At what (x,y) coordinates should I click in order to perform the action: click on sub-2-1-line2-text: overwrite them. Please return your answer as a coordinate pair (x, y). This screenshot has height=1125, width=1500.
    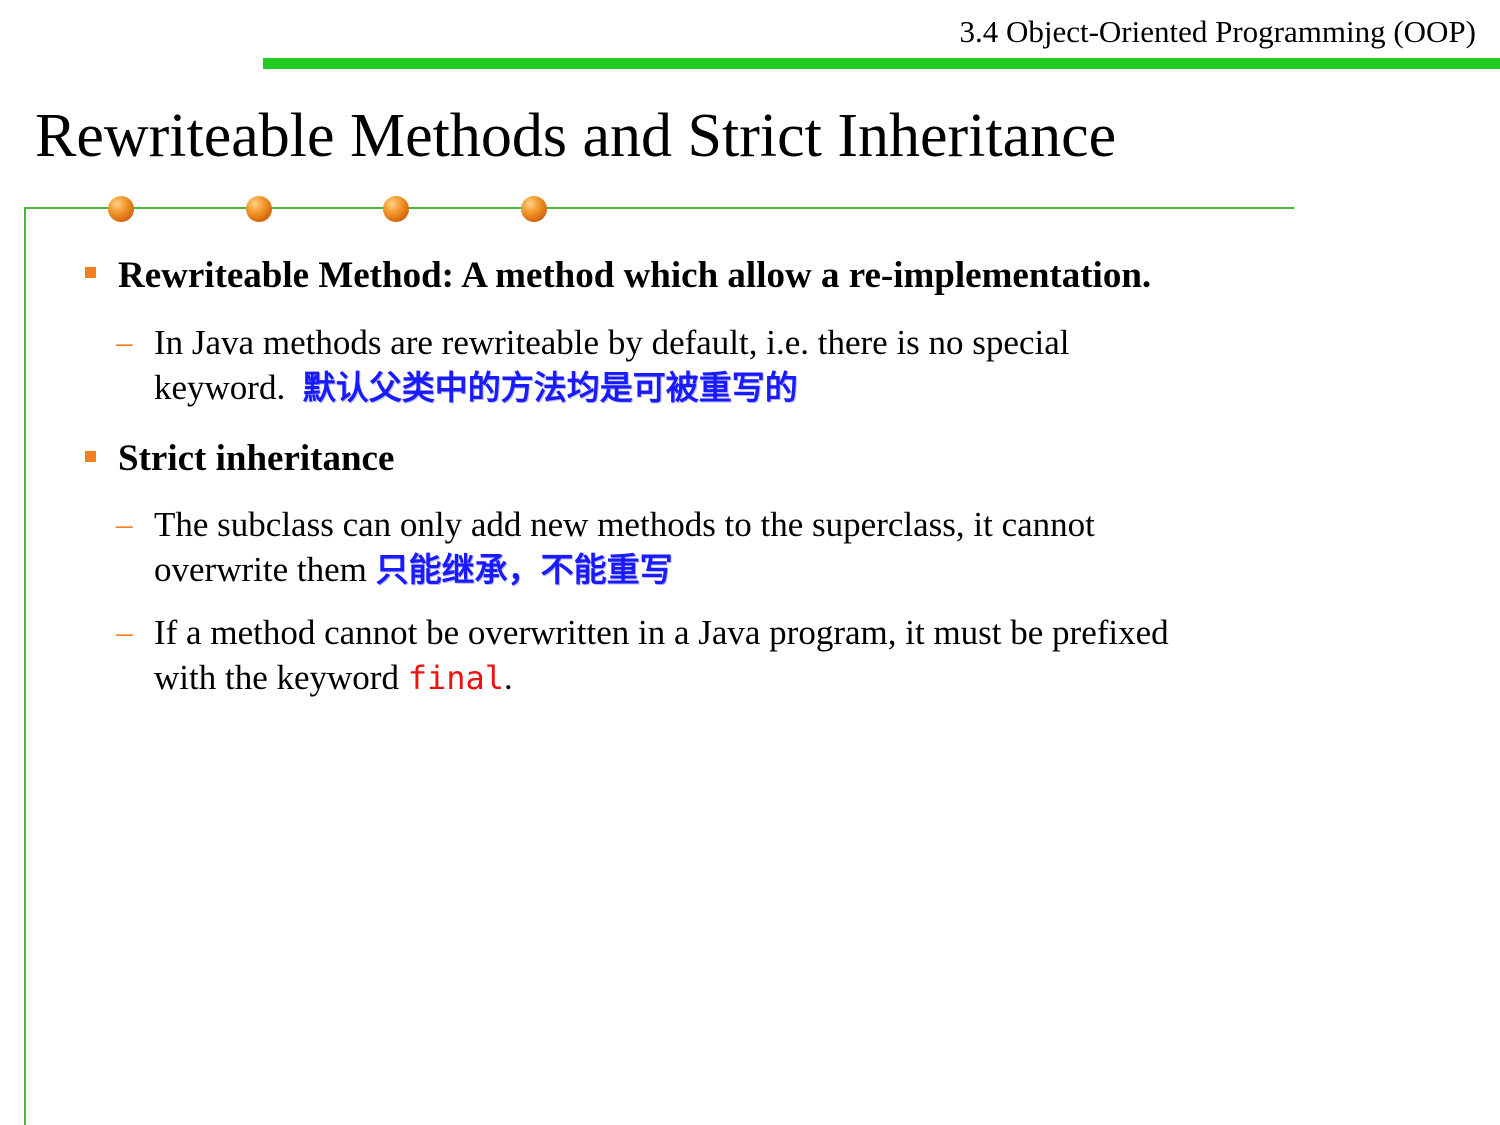
    Looking at the image, I should click on (260, 569).